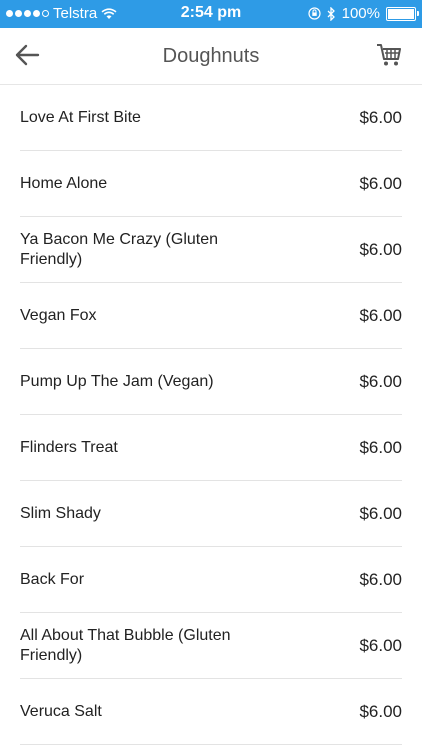 The image size is (422, 750). What do you see at coordinates (211, 448) in the screenshot?
I see `list-item: Flinders Treat $6.00` at bounding box center [211, 448].